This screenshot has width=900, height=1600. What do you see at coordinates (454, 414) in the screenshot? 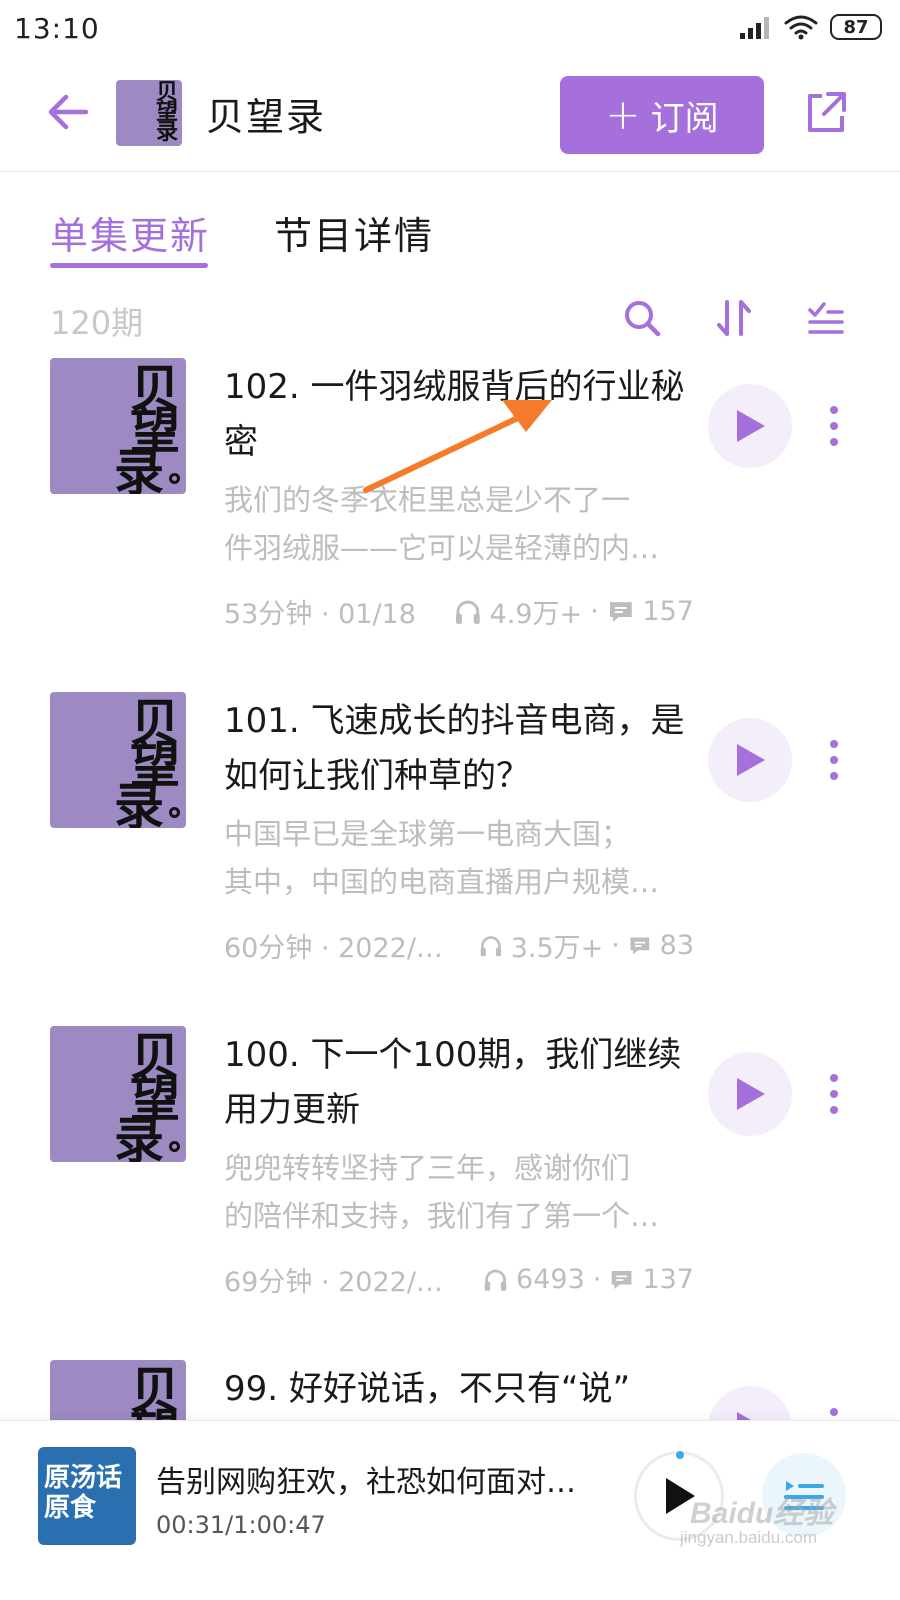
I see `episode-title: 102. 一件羽绒服背后的行业秘密` at bounding box center [454, 414].